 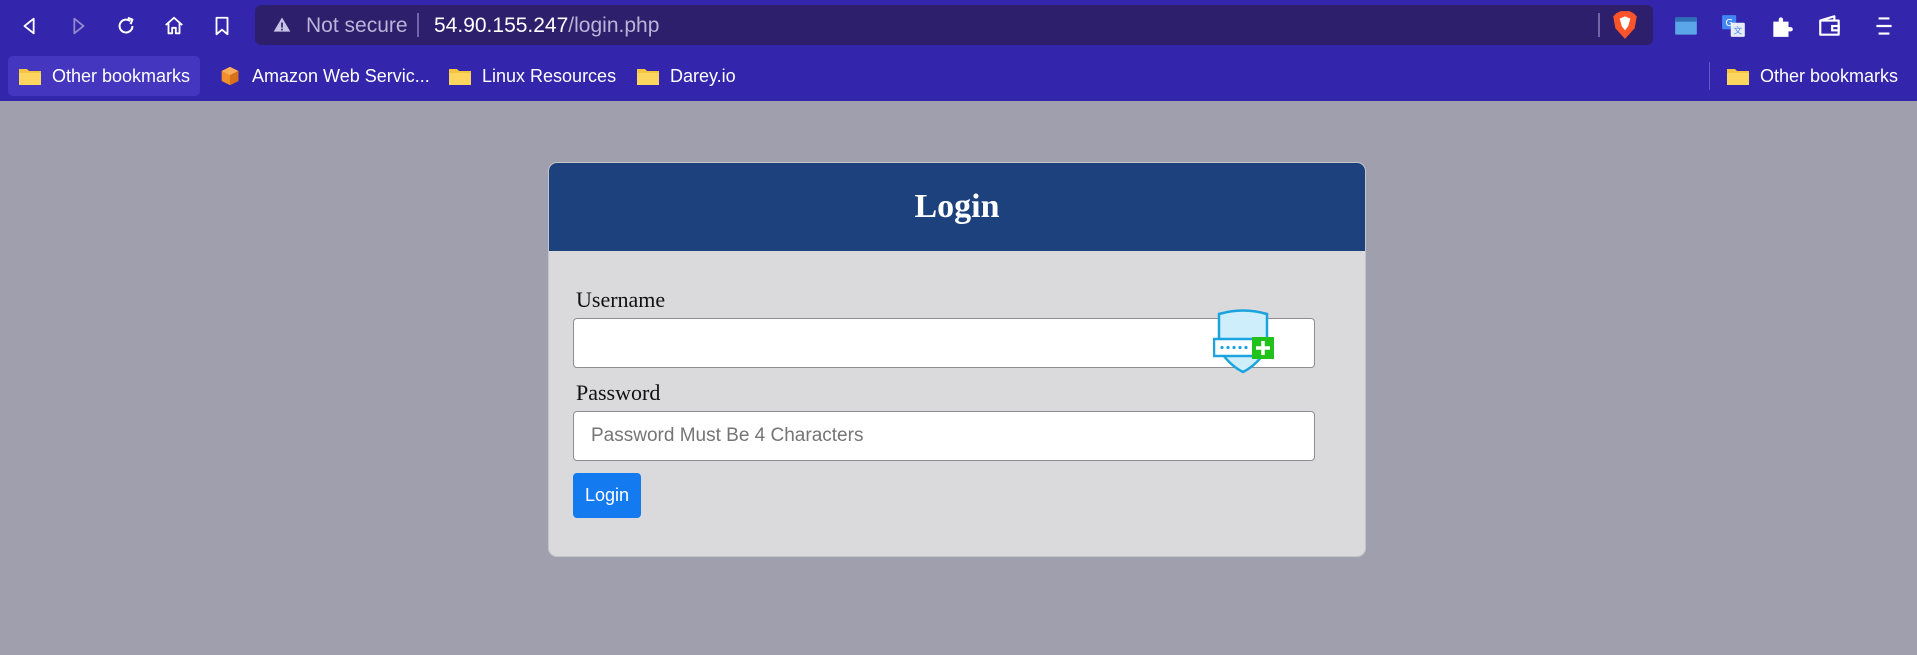 I want to click on url-divider, so click(x=1599, y=25).